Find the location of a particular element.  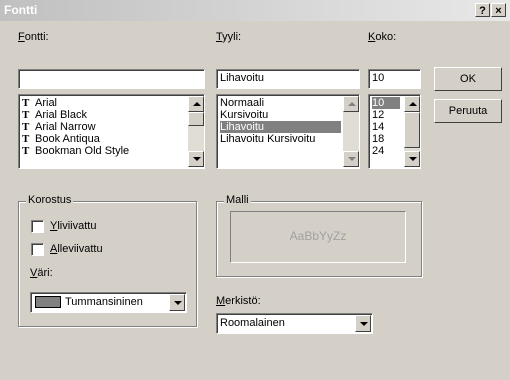

list-item: 14 is located at coordinates (378, 127).